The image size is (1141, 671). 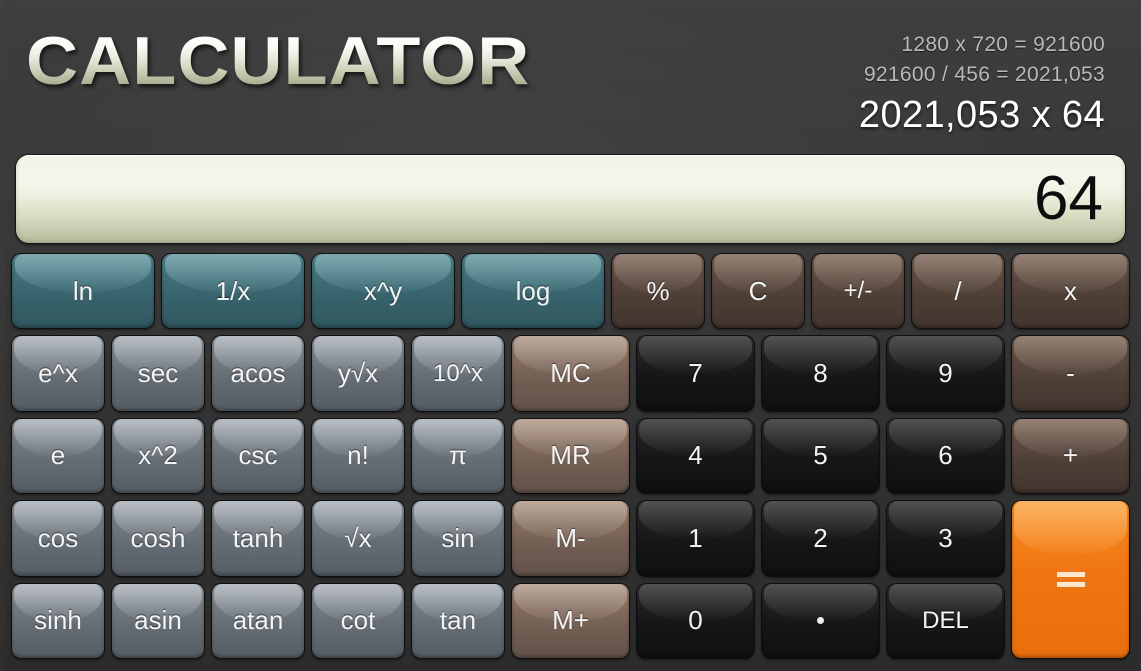 I want to click on key-label: e^x, so click(x=58, y=373).